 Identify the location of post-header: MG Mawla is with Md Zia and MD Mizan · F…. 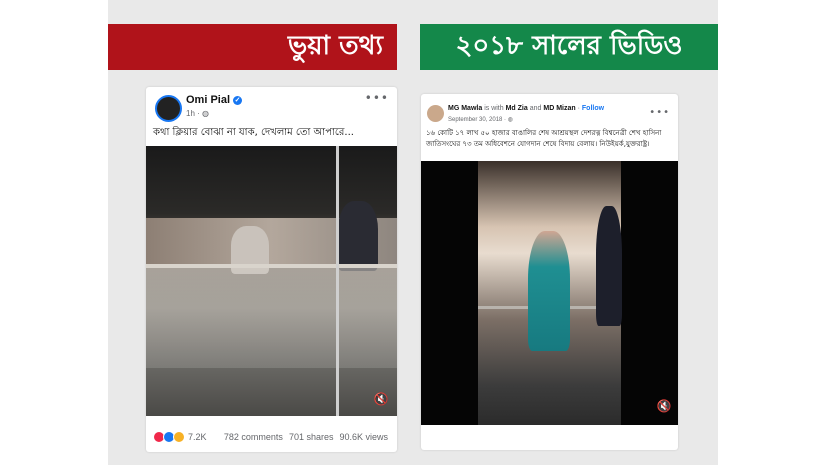
(526, 108).